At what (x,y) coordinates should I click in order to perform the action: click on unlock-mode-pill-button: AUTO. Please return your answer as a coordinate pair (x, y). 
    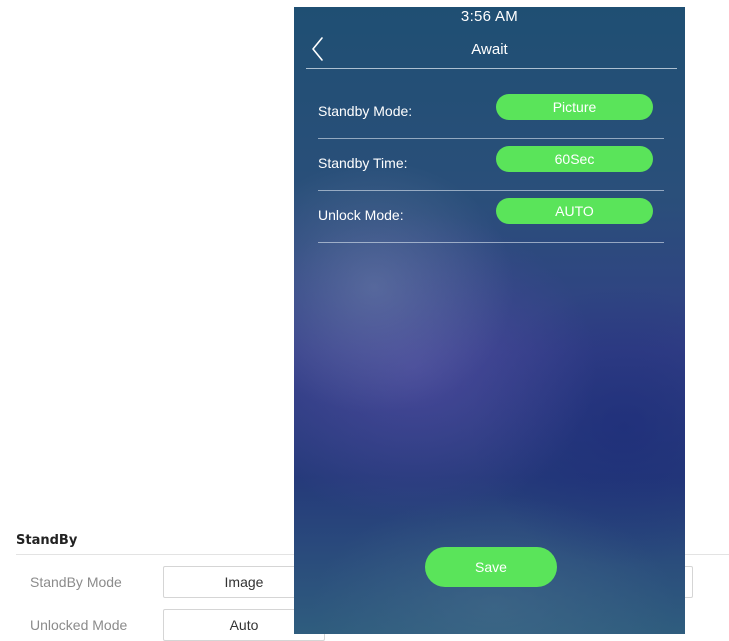
    Looking at the image, I should click on (574, 211).